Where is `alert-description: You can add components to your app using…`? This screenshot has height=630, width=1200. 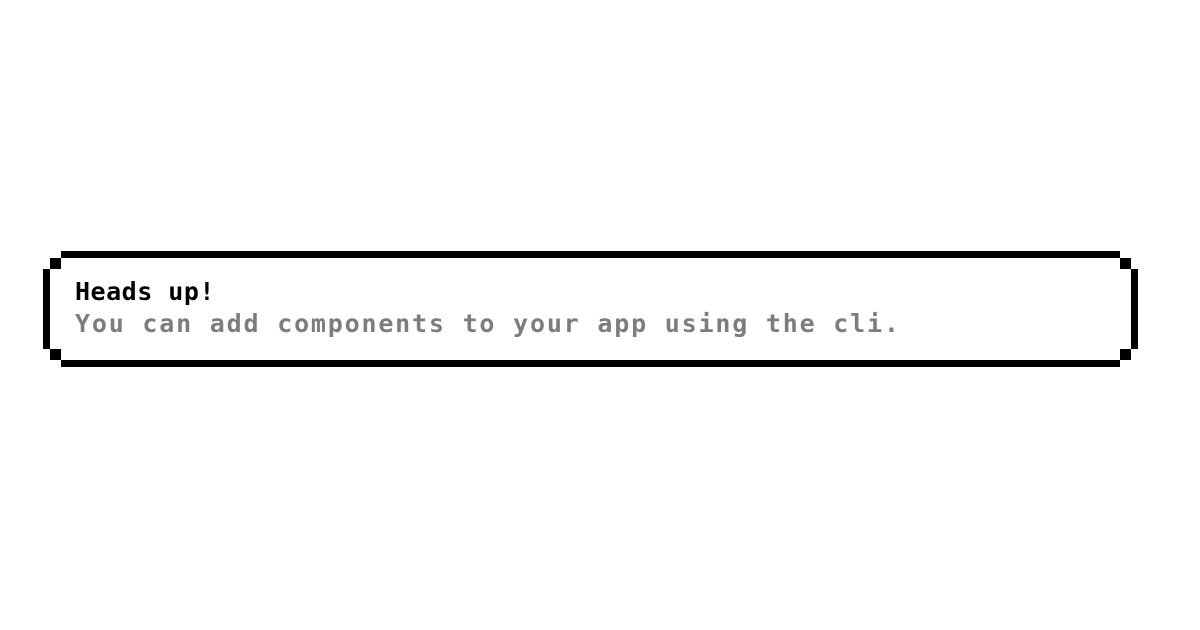 alert-description: You can add components to your app using… is located at coordinates (488, 323).